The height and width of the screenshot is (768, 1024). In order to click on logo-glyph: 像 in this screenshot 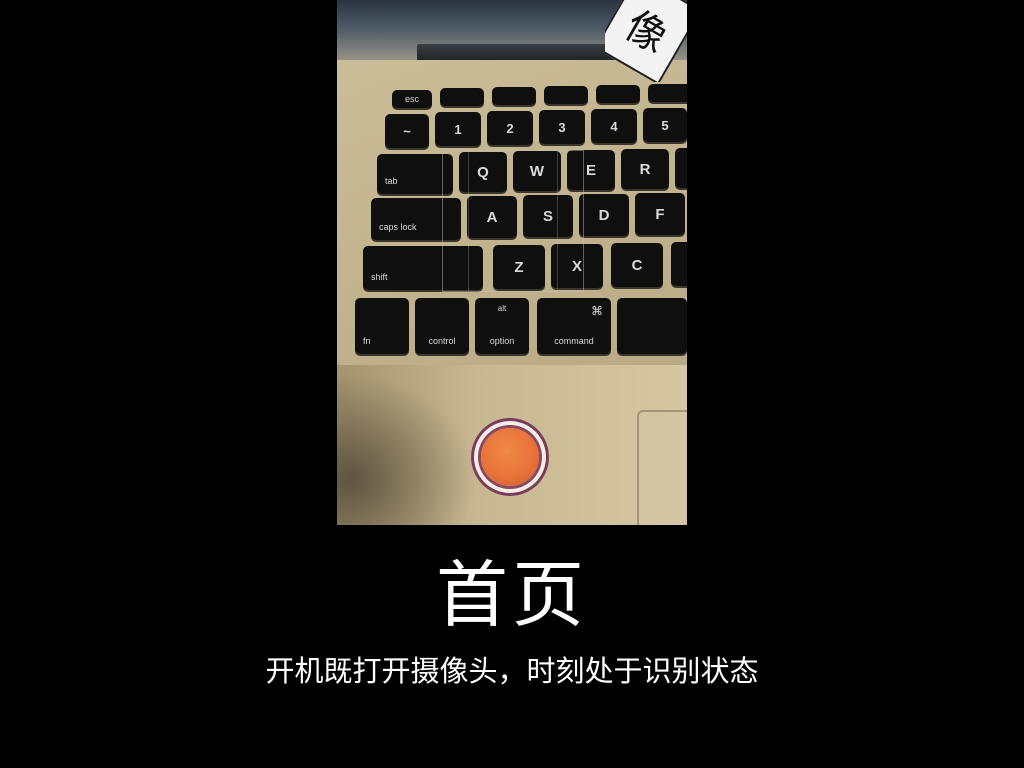, I will do `click(646, 41)`.